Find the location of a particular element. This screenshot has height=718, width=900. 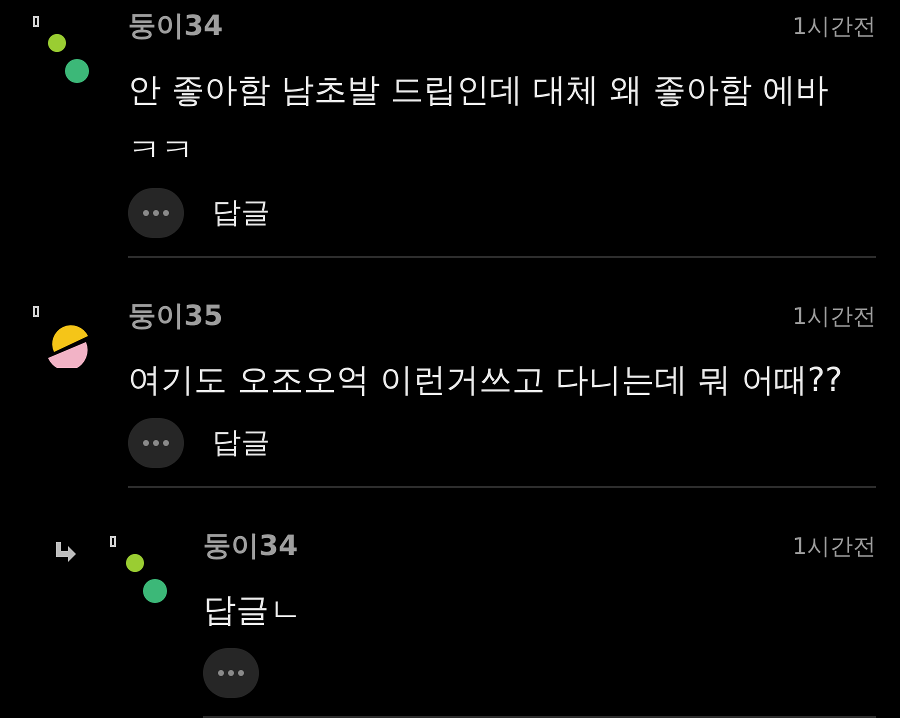

comment-text: 여기도 오조오억 이런거쓰고 다니는데 뭐 어때?? is located at coordinates (486, 380).